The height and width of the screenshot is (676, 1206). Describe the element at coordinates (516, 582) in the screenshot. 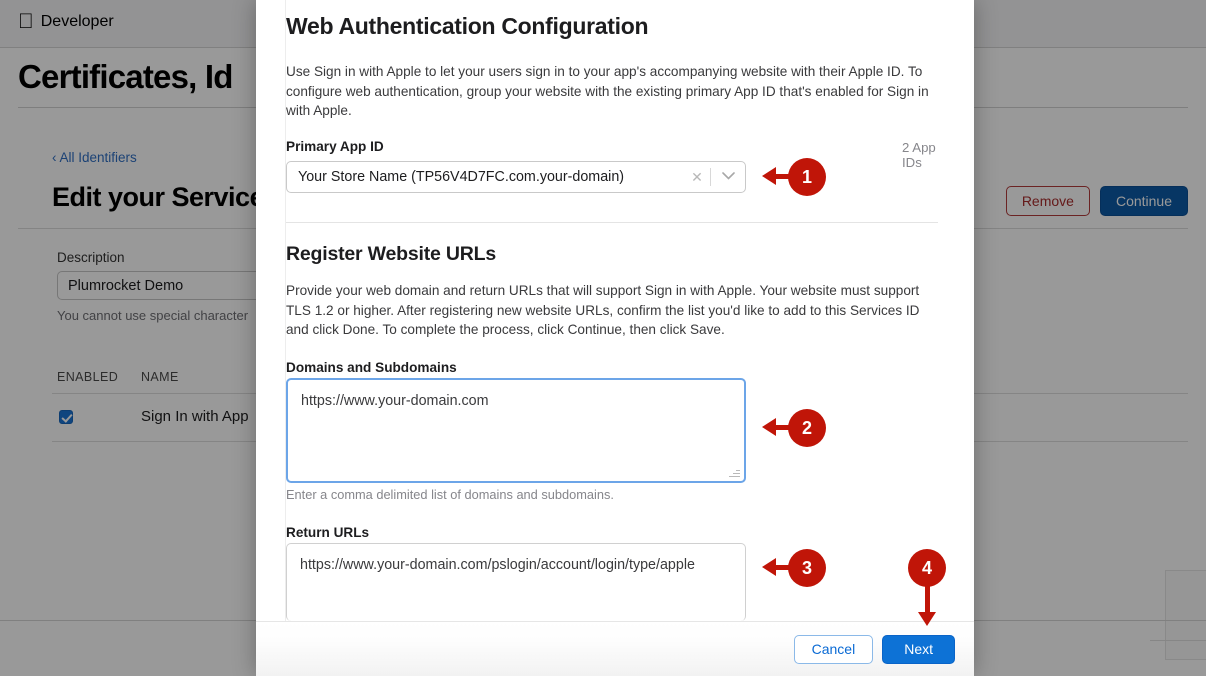

I see `return-urls-textarea` at that location.